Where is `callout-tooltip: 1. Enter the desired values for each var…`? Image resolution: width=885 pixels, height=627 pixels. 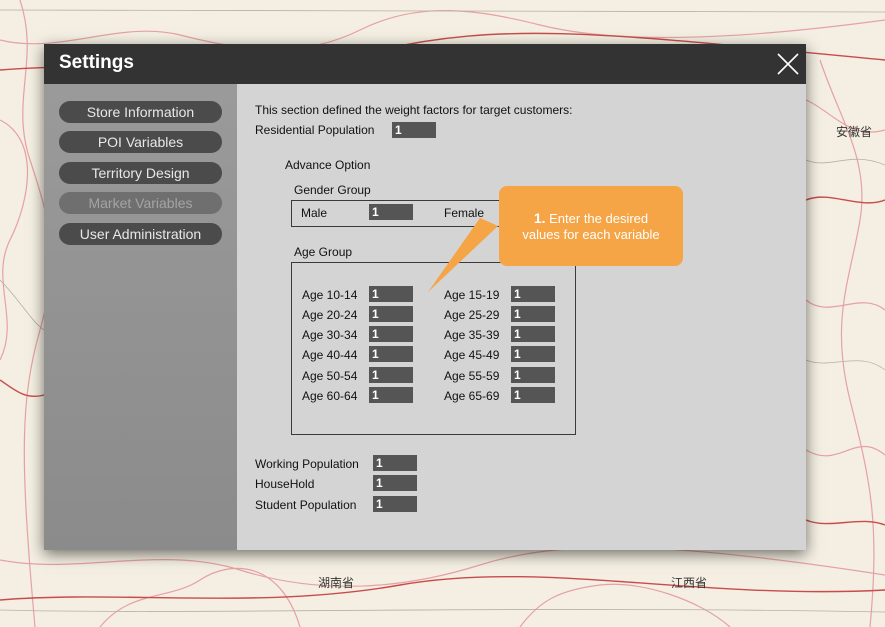
callout-tooltip: 1. Enter the desired values for each var… is located at coordinates (591, 226).